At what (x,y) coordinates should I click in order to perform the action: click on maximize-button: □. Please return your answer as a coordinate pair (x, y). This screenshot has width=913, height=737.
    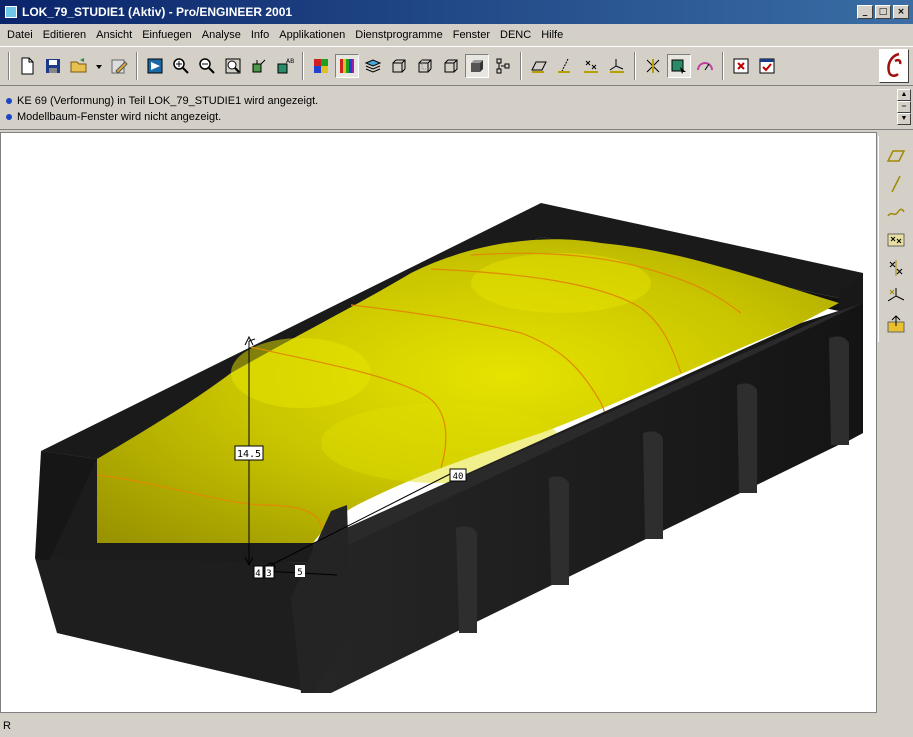
    Looking at the image, I should click on (883, 12).